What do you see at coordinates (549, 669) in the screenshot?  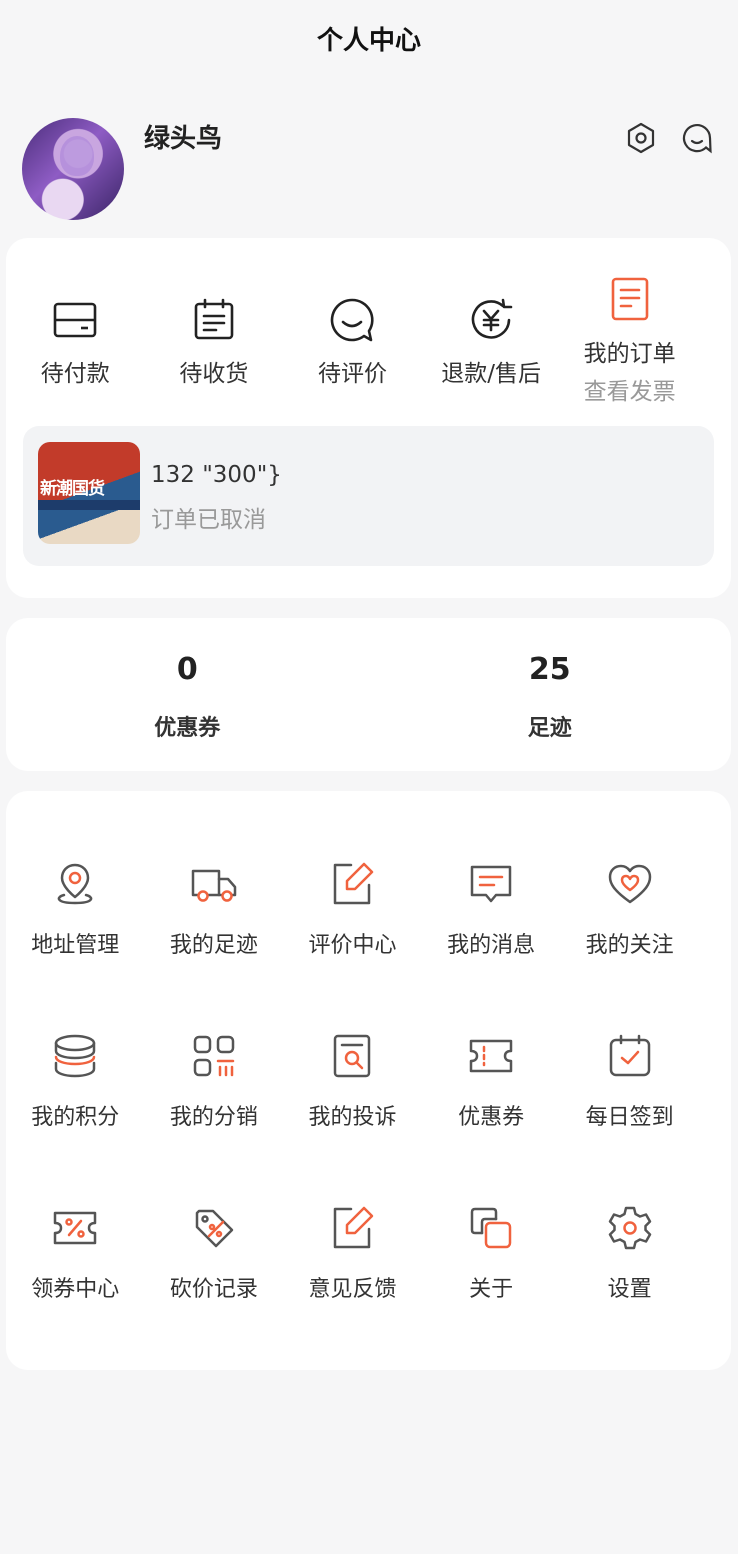 I see `stat-value: 25` at bounding box center [549, 669].